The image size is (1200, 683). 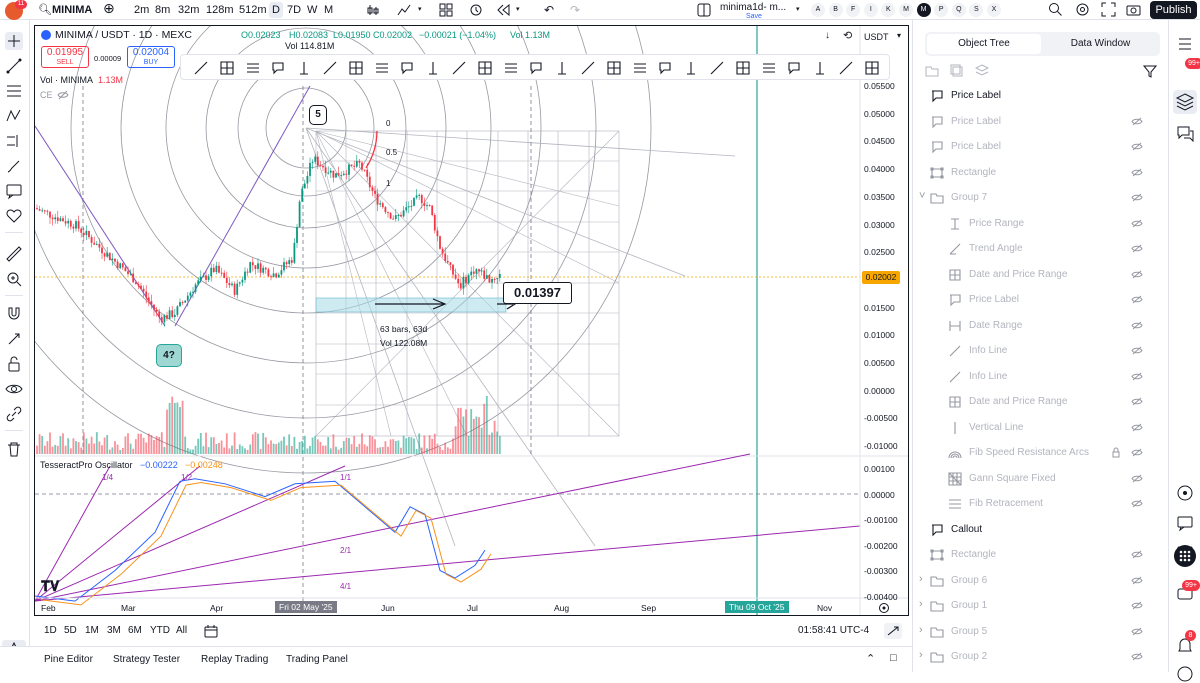 I want to click on volume-indicator-name: Vol · MINIMA, so click(x=66, y=80).